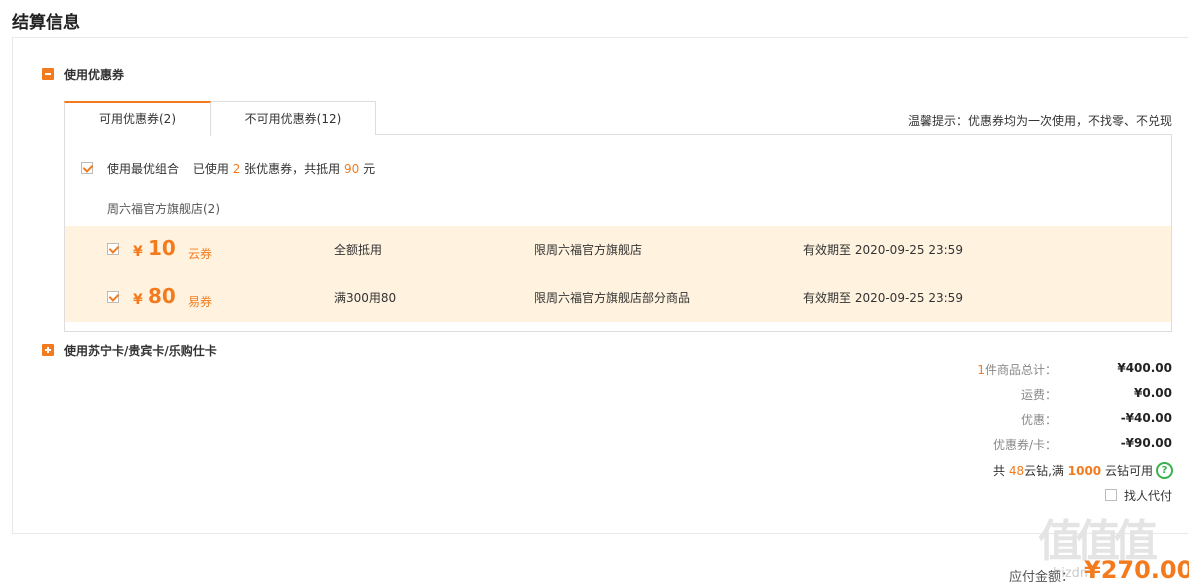 The image size is (1189, 588). Describe the element at coordinates (140, 350) in the screenshot. I see `card-section-title: 使用苏宁卡/贵宾卡/乐购仕卡` at that location.